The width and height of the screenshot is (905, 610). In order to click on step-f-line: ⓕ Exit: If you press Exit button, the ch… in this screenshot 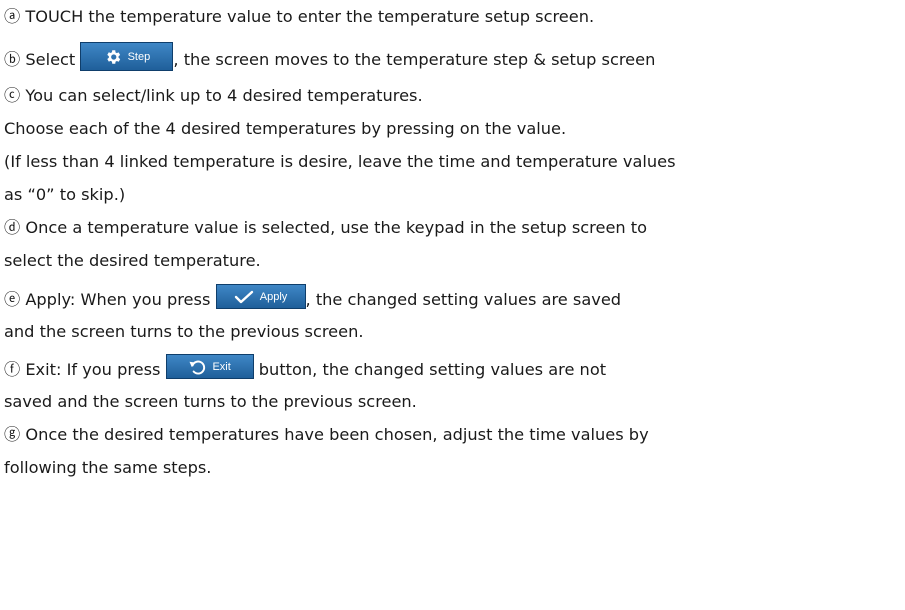, I will do `click(305, 368)`.